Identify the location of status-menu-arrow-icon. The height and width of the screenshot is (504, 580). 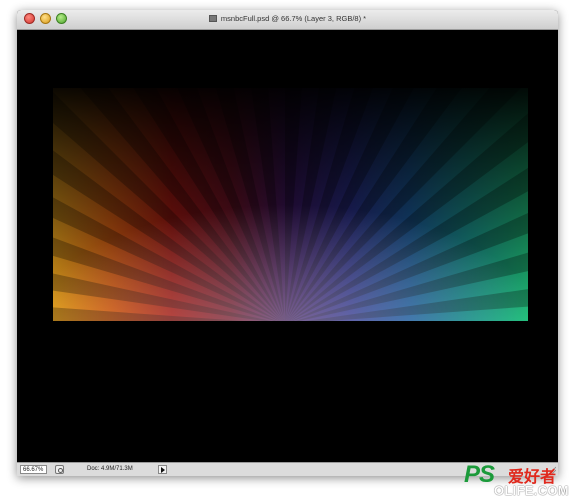
(162, 469).